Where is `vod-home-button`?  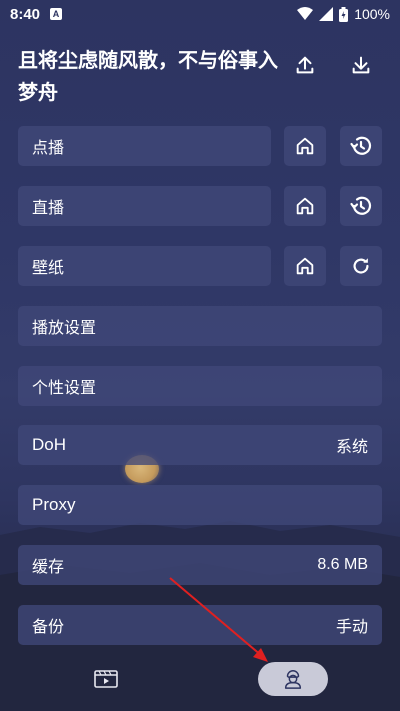 vod-home-button is located at coordinates (305, 146).